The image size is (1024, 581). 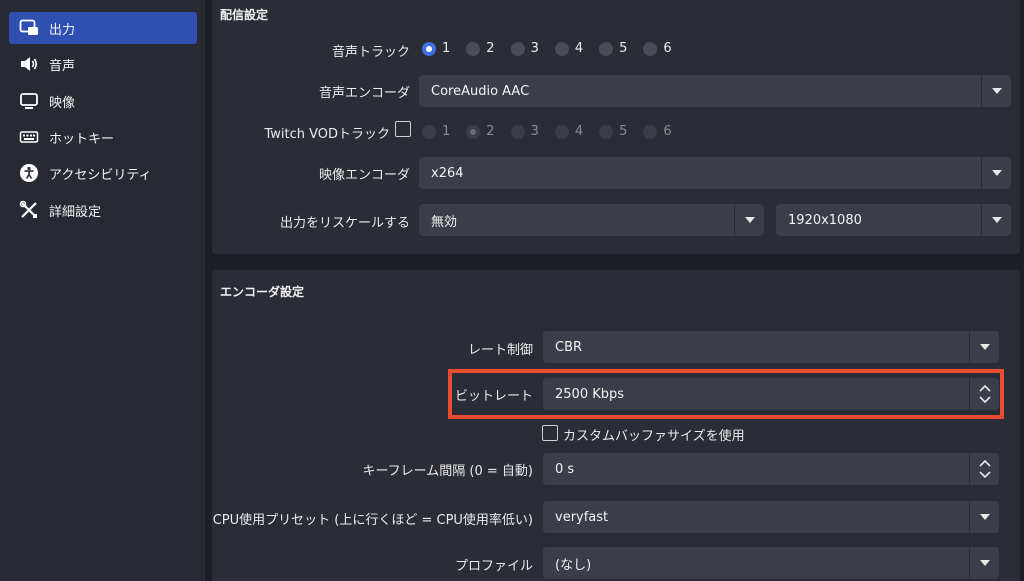 What do you see at coordinates (29, 28) in the screenshot?
I see `monitor-output-icon` at bounding box center [29, 28].